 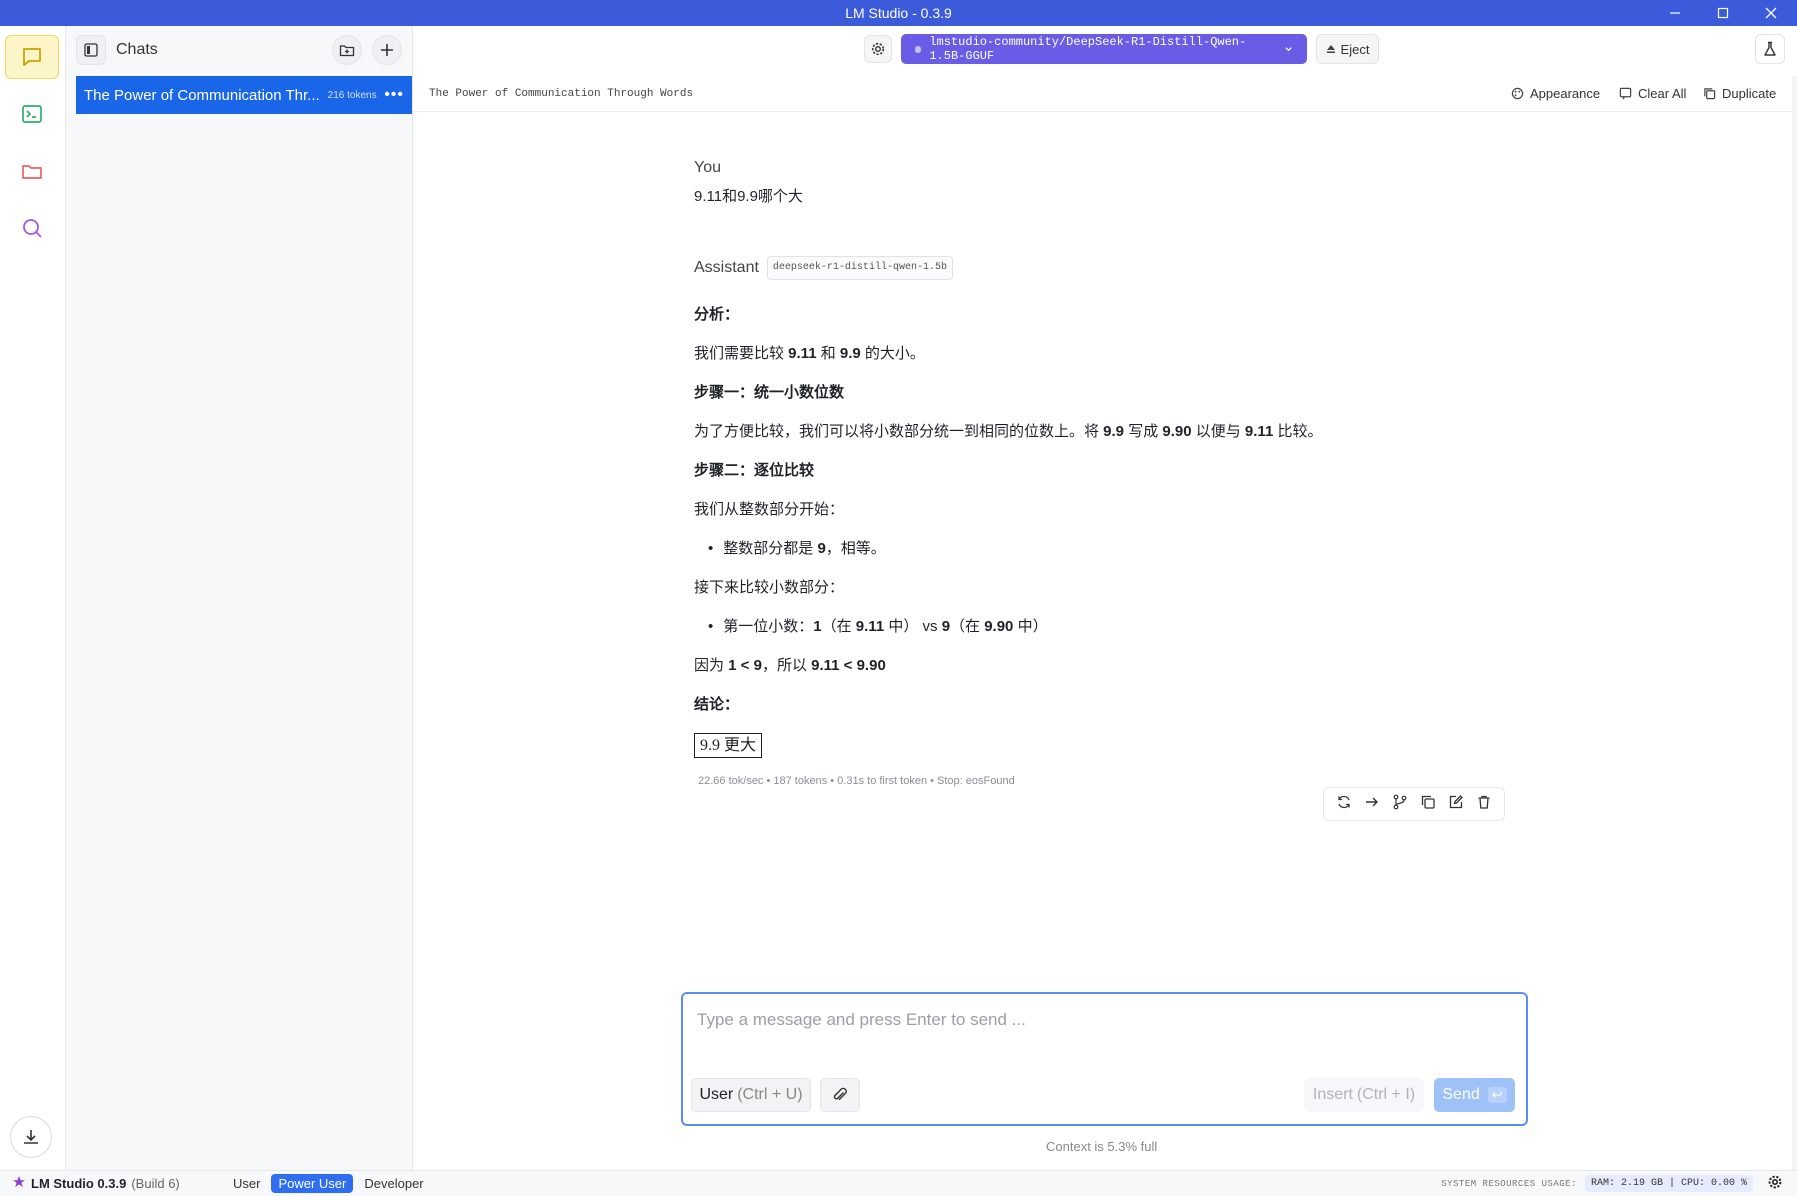 I want to click on insert-hint: (Ctrl + I), so click(x=1386, y=1094).